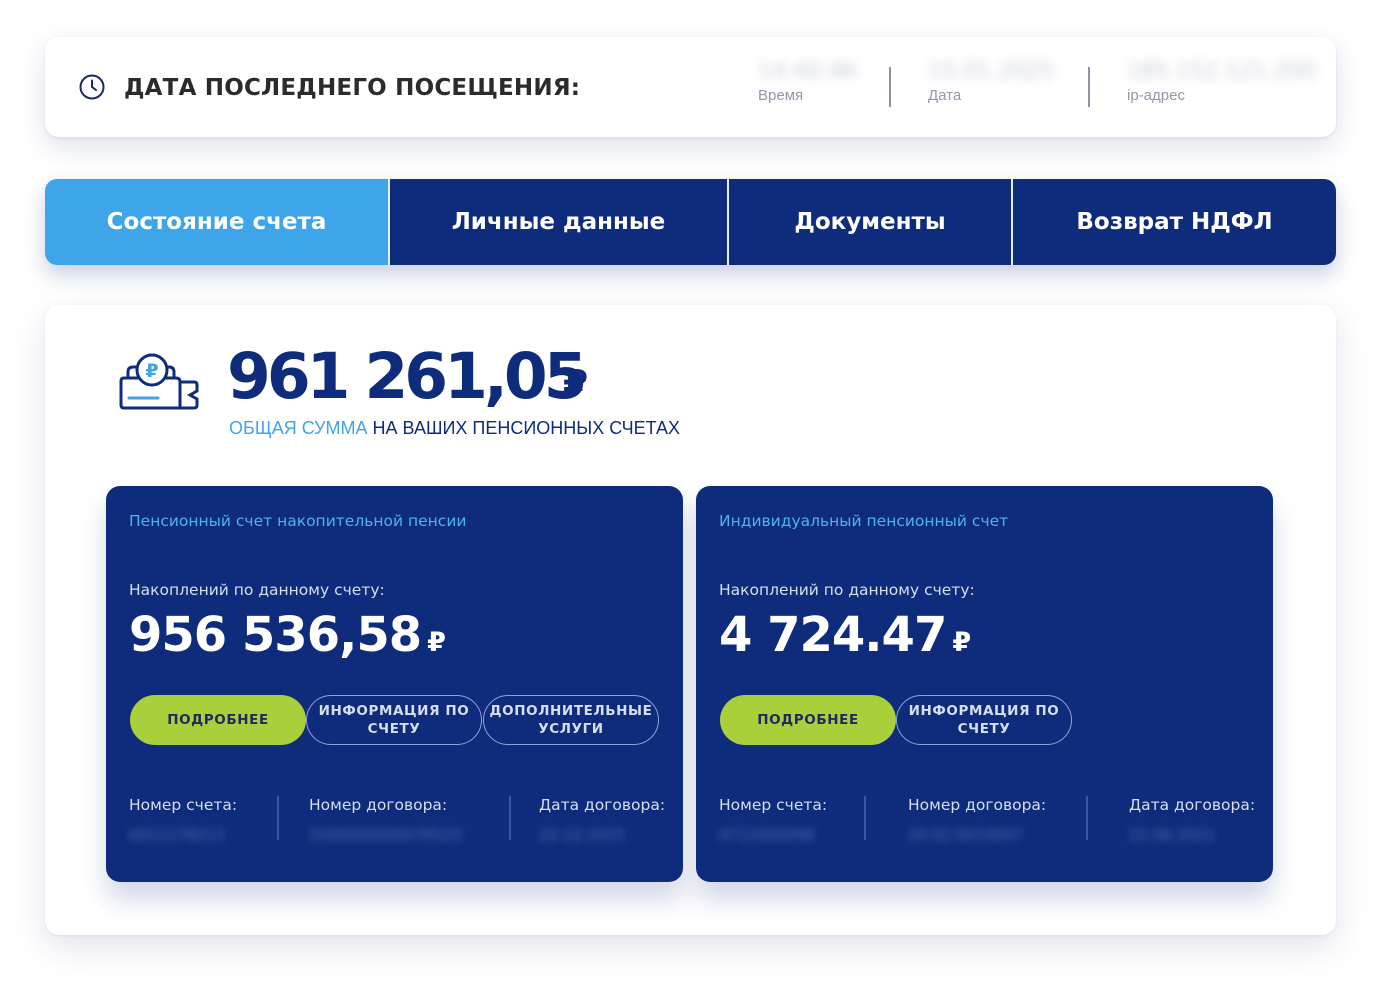 This screenshot has width=1400, height=1006. I want to click on account-number: Номер счета: 0711000099, so click(773, 820).